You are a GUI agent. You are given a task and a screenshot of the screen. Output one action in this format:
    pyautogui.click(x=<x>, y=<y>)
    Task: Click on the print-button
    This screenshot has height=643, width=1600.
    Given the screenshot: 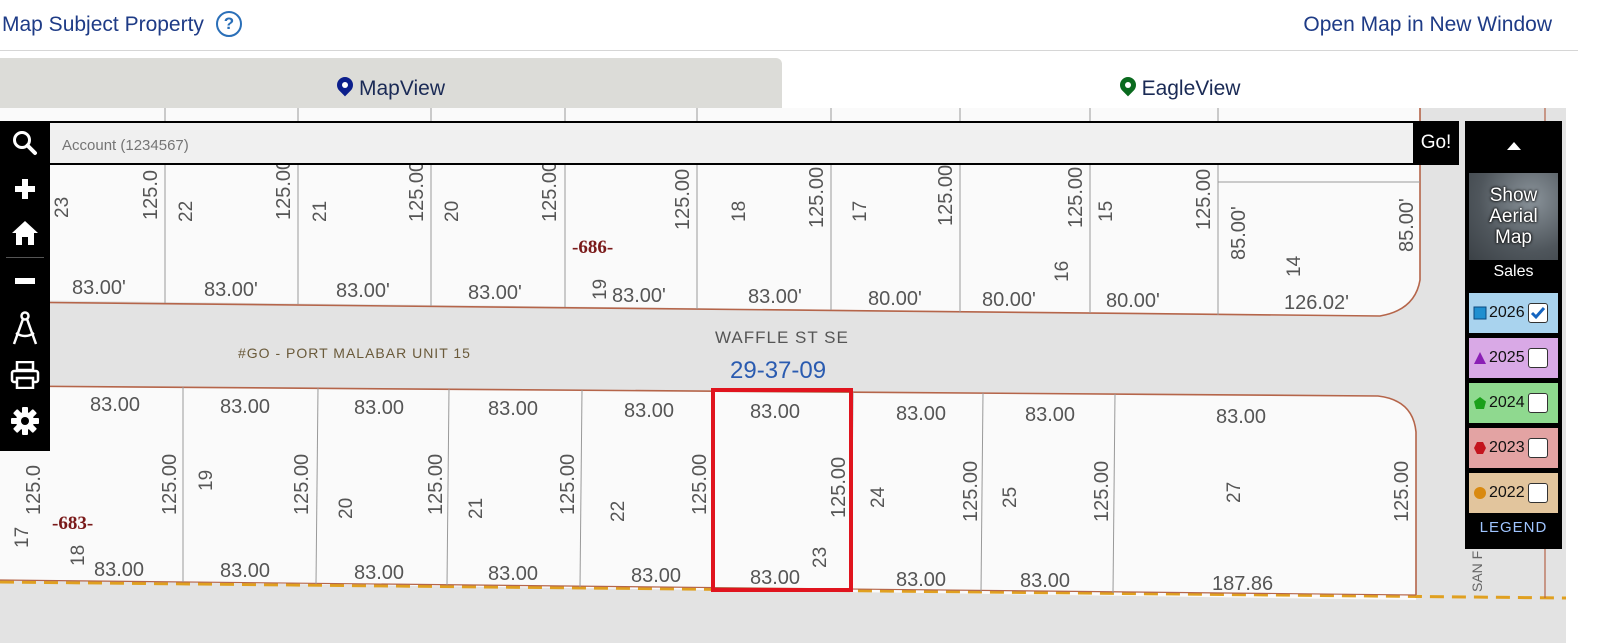 What is the action you would take?
    pyautogui.click(x=25, y=375)
    